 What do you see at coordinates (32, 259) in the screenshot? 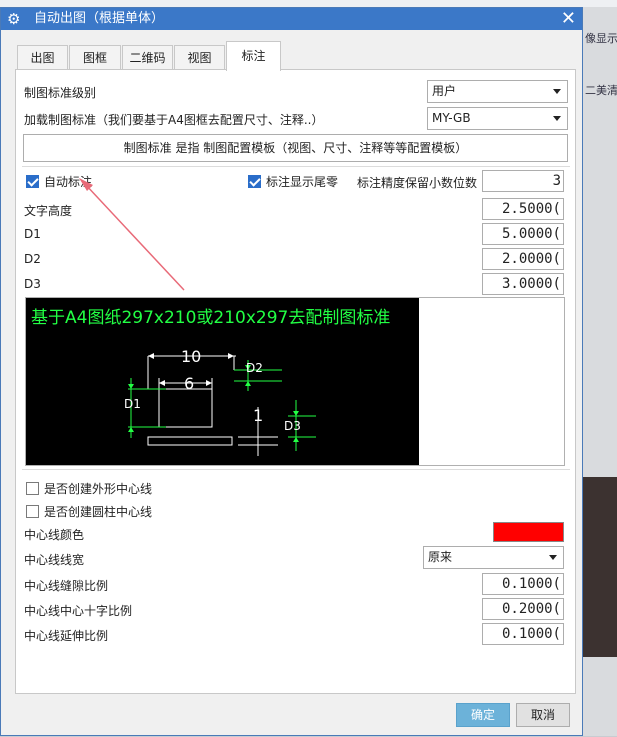
I see `d2-label: D2` at bounding box center [32, 259].